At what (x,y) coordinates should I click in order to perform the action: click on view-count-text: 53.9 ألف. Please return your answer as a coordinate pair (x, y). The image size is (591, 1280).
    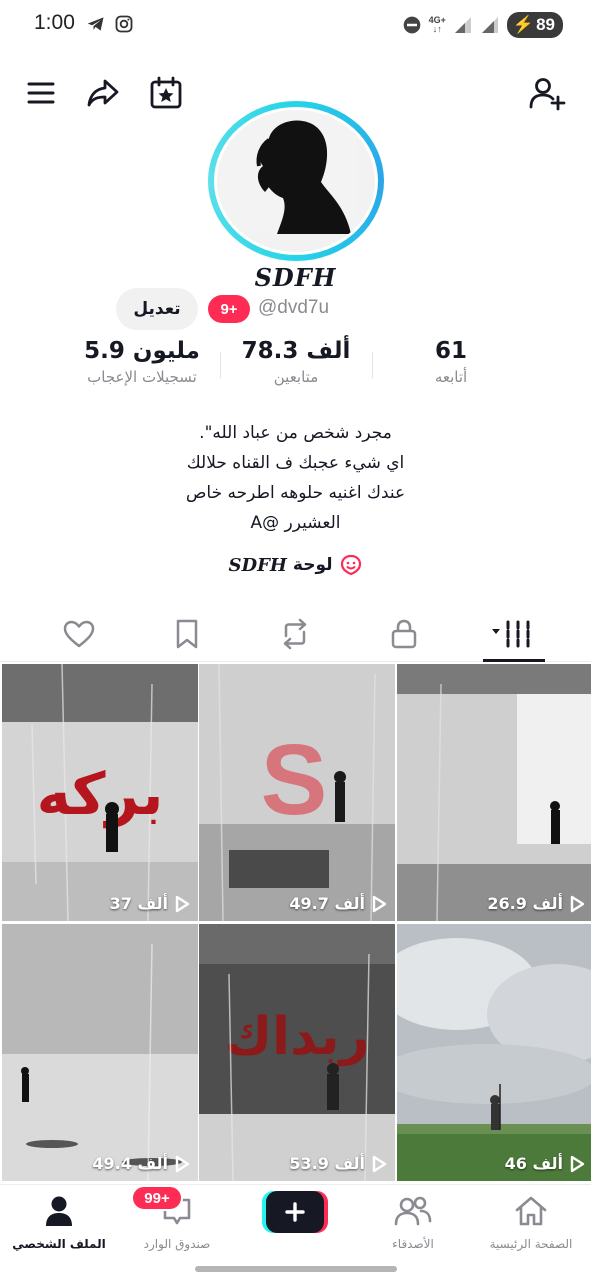
    Looking at the image, I should click on (327, 1163).